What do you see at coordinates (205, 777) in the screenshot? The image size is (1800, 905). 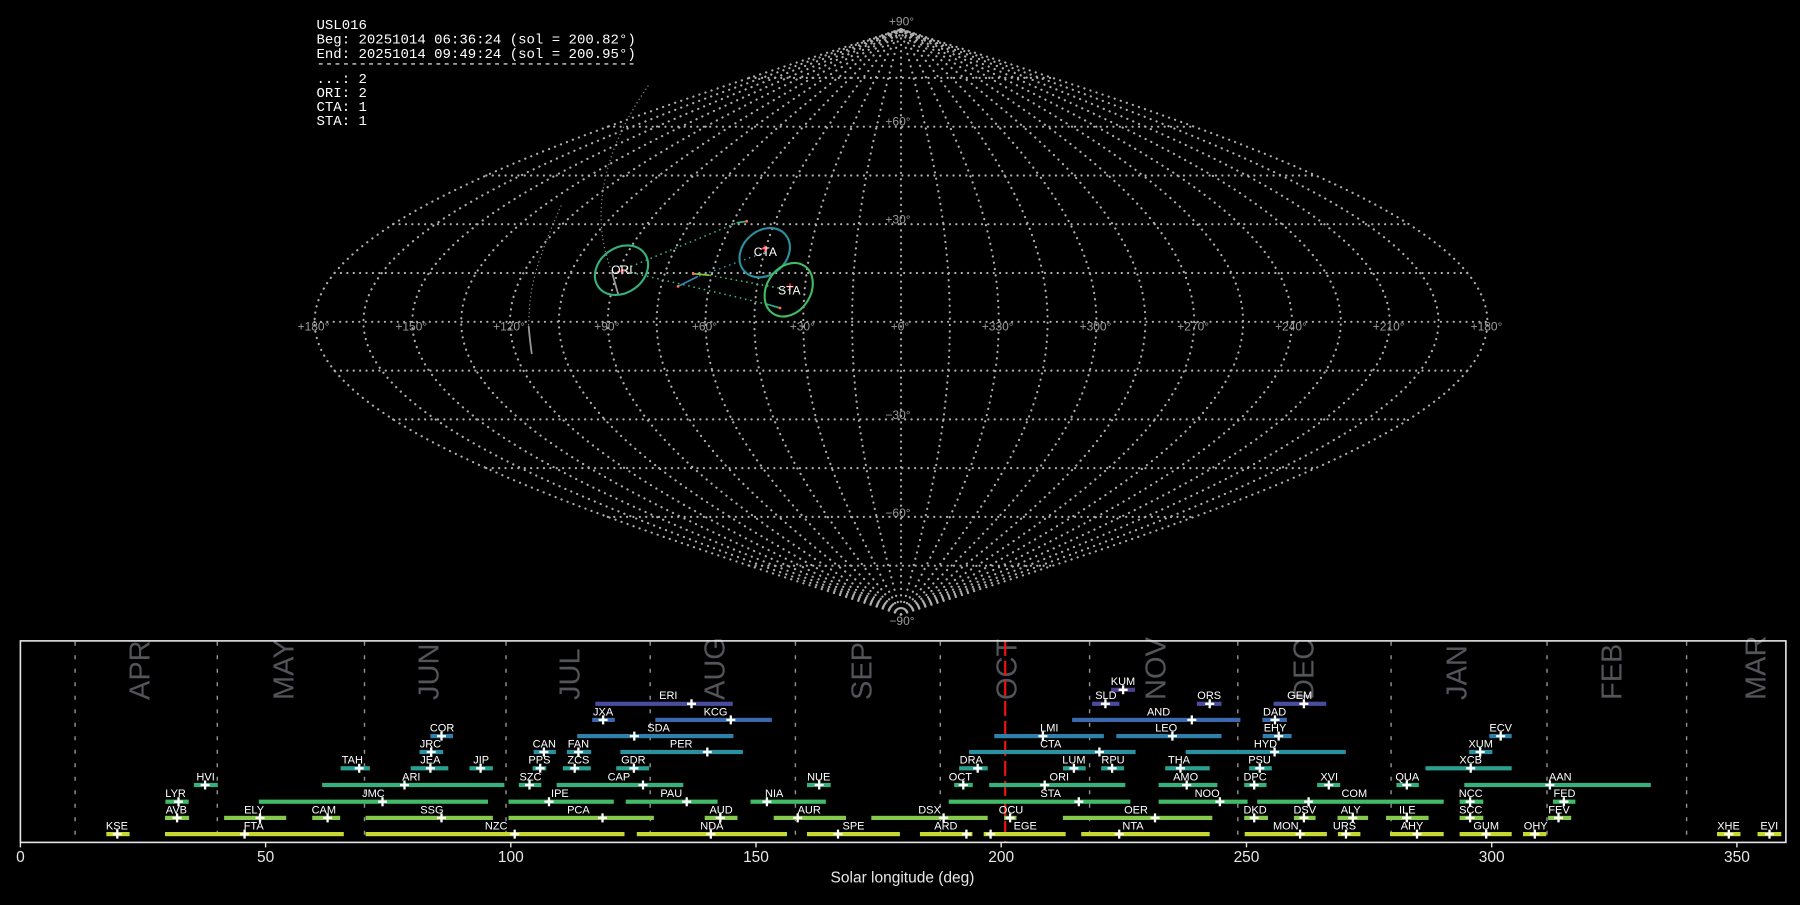 I see `svg-text: HVI` at bounding box center [205, 777].